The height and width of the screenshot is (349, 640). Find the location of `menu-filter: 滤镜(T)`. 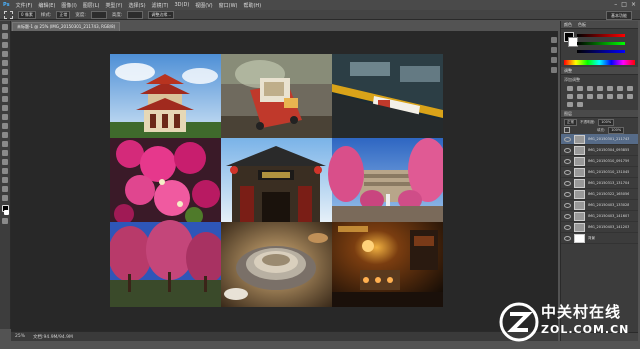

menu-filter: 滤镜(T) is located at coordinates (160, 5).